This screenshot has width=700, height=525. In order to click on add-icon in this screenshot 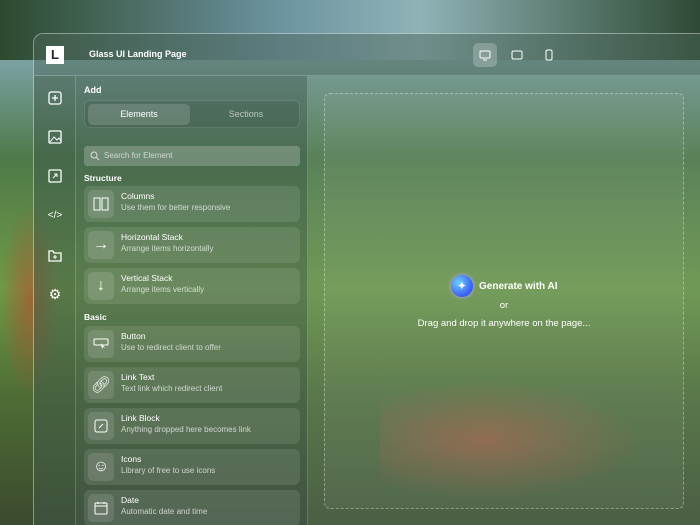, I will do `click(55, 98)`.